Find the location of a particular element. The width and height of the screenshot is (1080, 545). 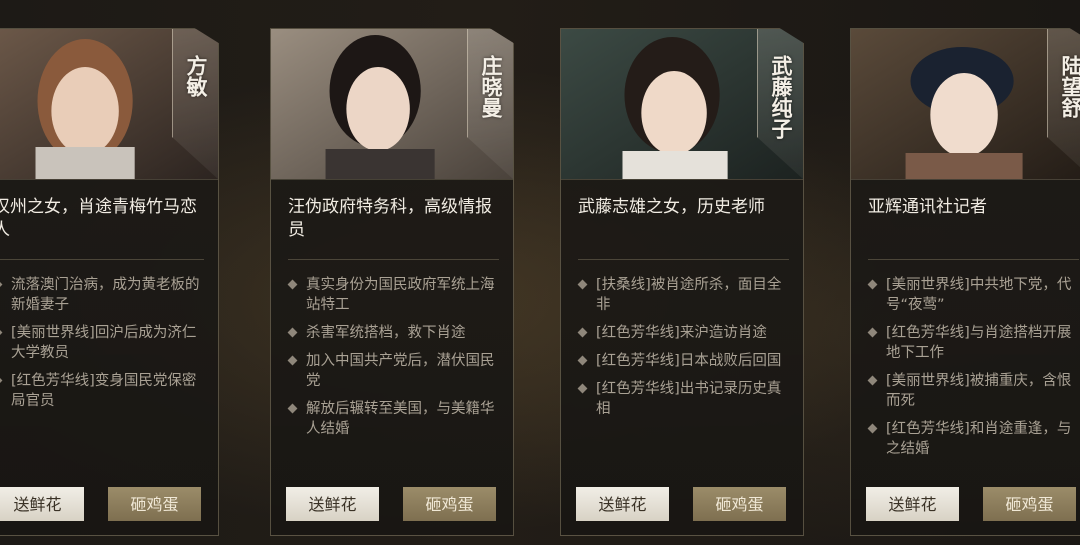

character-portrait: 方敏 is located at coordinates (109, 104).